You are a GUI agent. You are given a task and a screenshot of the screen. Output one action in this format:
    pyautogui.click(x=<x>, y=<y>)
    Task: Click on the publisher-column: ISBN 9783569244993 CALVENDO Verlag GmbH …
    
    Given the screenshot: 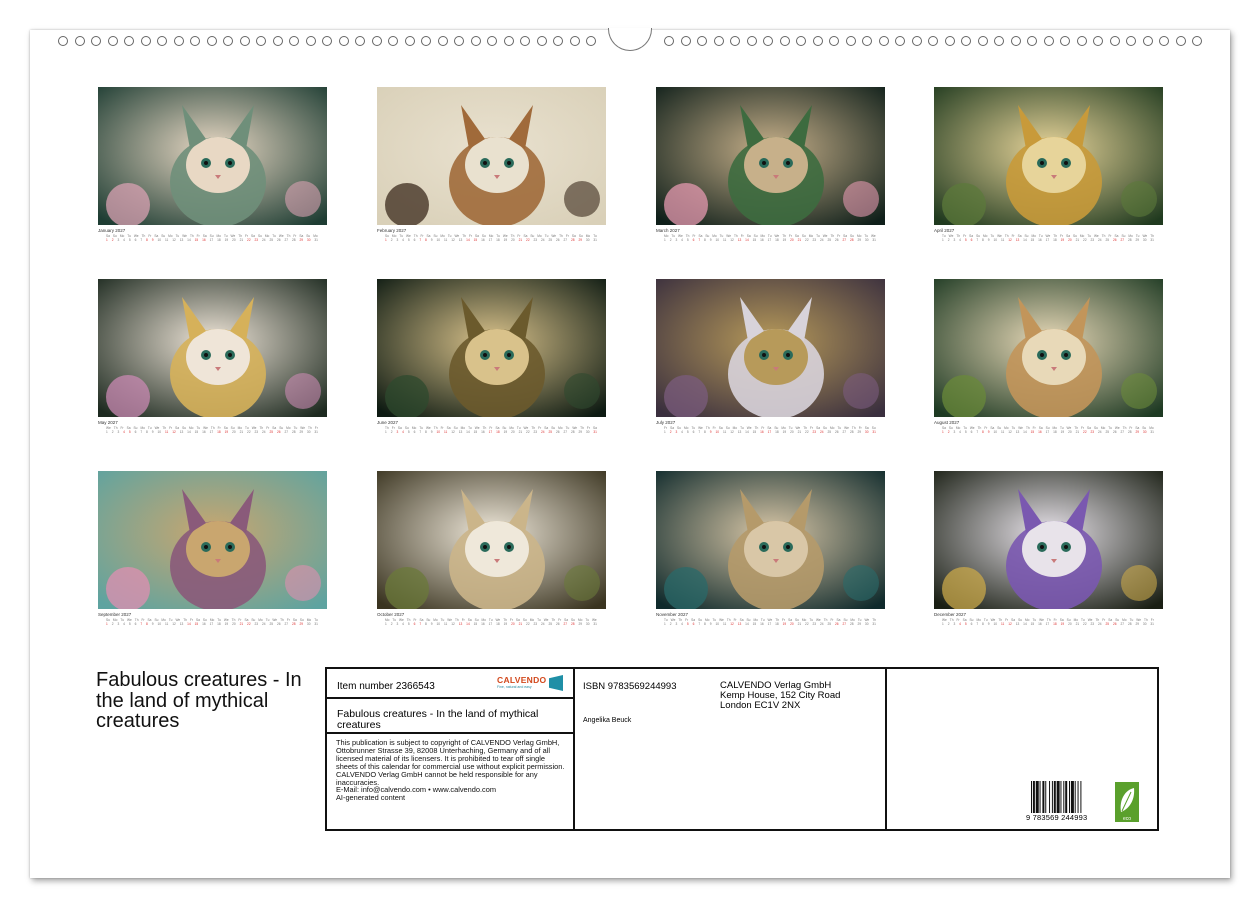 What is the action you would take?
    pyautogui.click(x=731, y=749)
    